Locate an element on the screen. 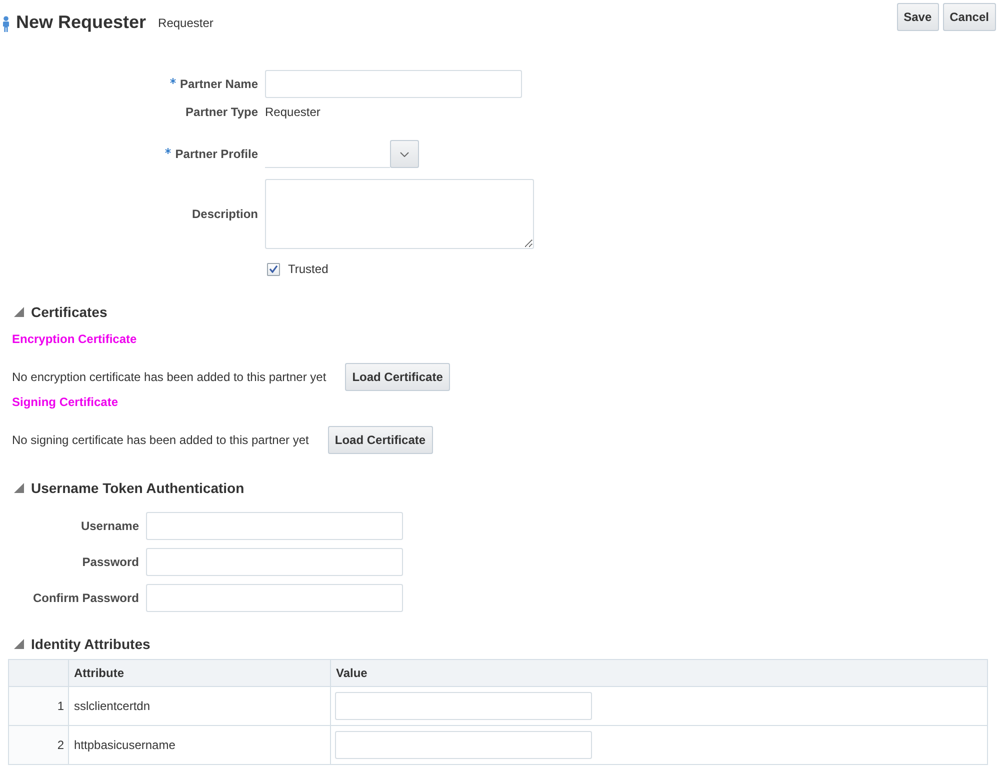  save-button: Save is located at coordinates (917, 17).